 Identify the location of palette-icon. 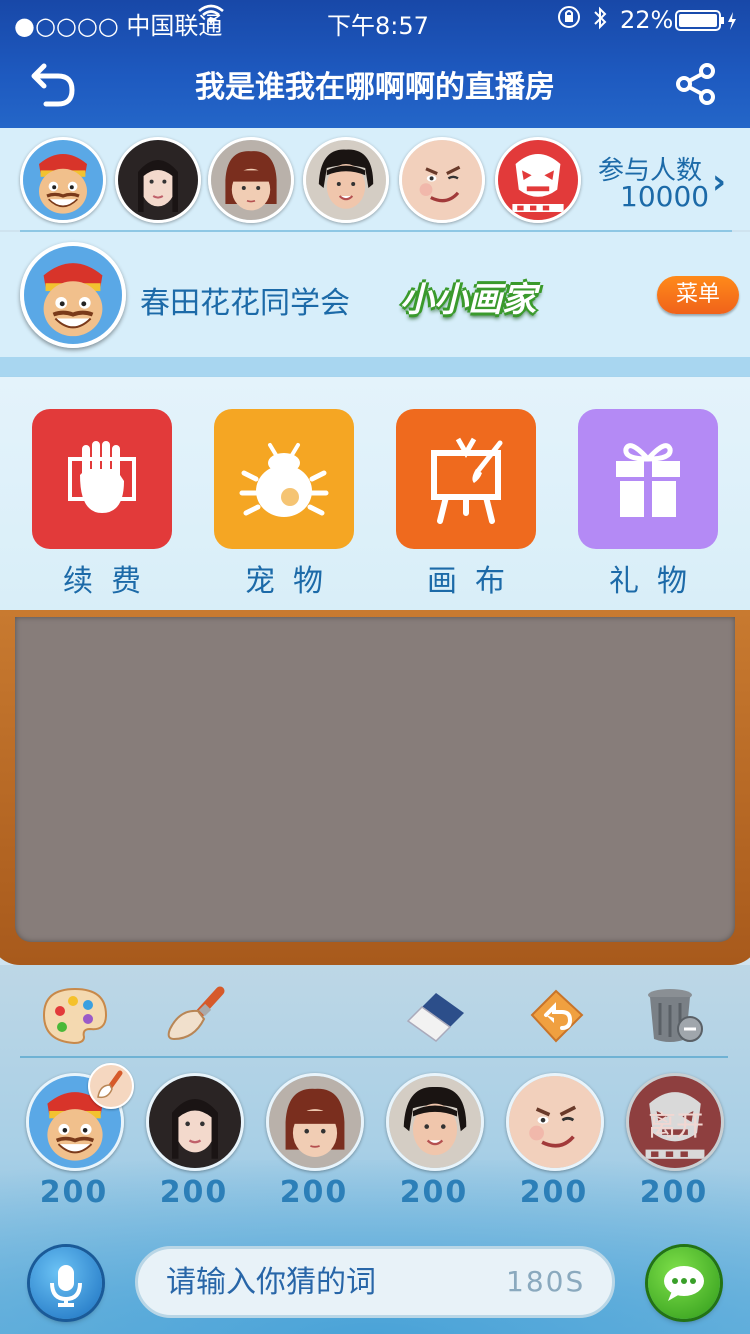
(75, 1015).